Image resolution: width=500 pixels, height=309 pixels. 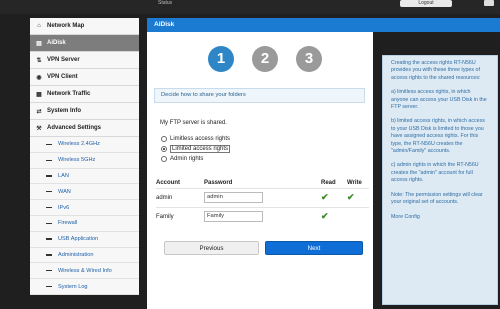 What do you see at coordinates (39, 60) in the screenshot?
I see `vpn-server-icon: ⇅` at bounding box center [39, 60].